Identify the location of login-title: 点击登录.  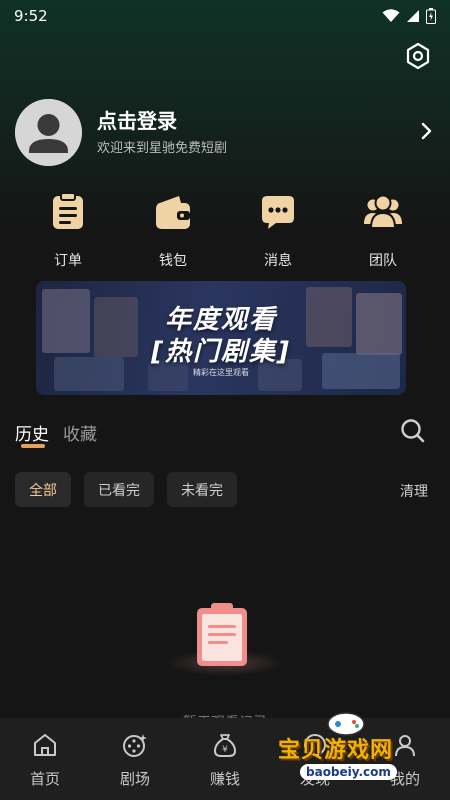
(137, 121).